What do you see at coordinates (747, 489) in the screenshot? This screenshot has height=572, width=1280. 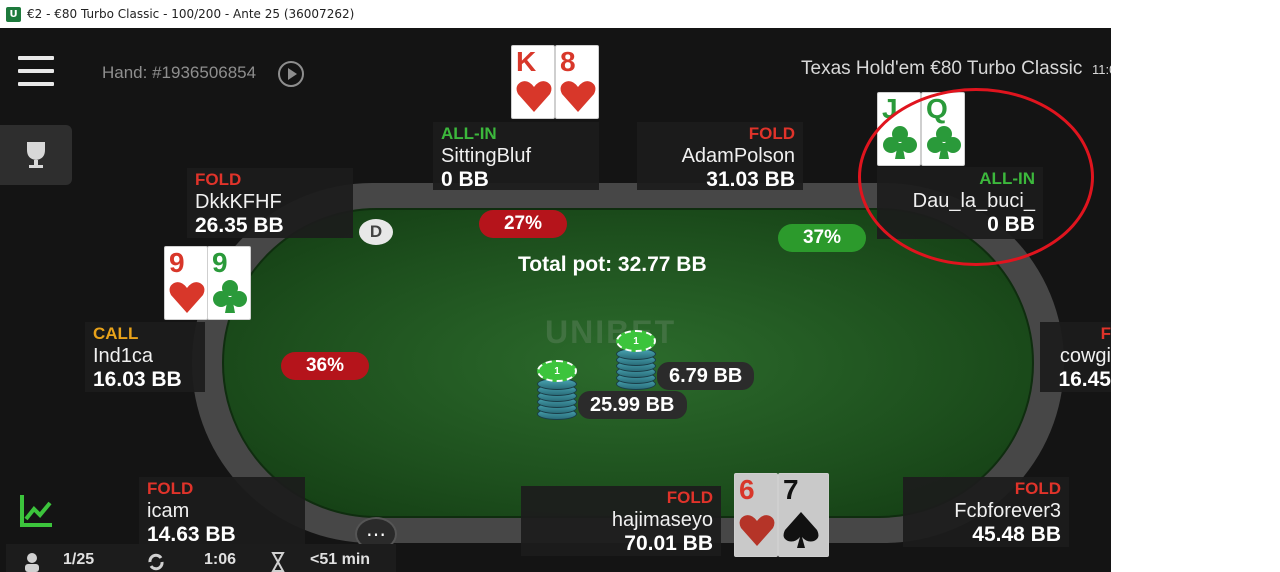 I see `card-rank: 6` at bounding box center [747, 489].